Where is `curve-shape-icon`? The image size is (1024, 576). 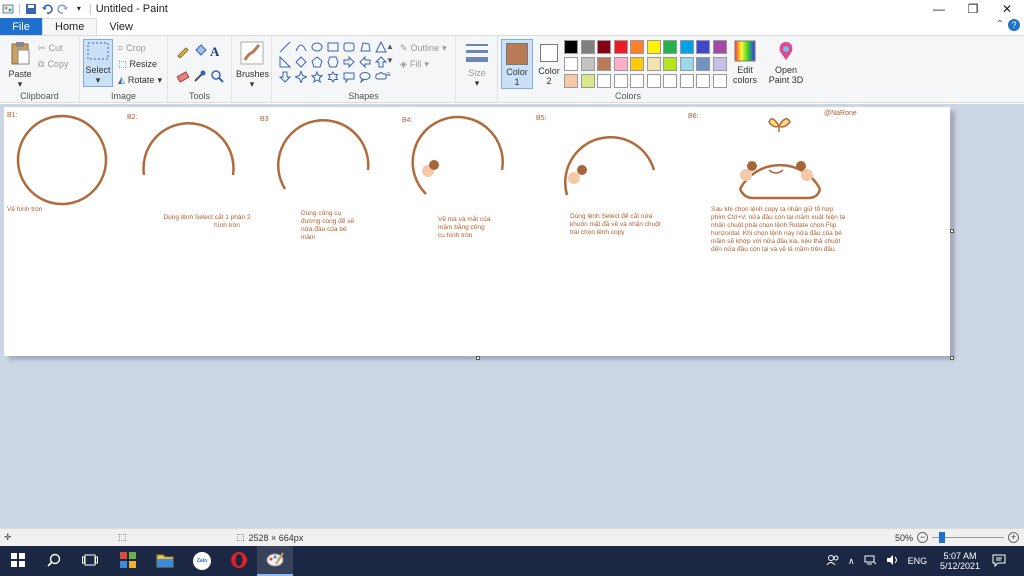 curve-shape-icon is located at coordinates (301, 47).